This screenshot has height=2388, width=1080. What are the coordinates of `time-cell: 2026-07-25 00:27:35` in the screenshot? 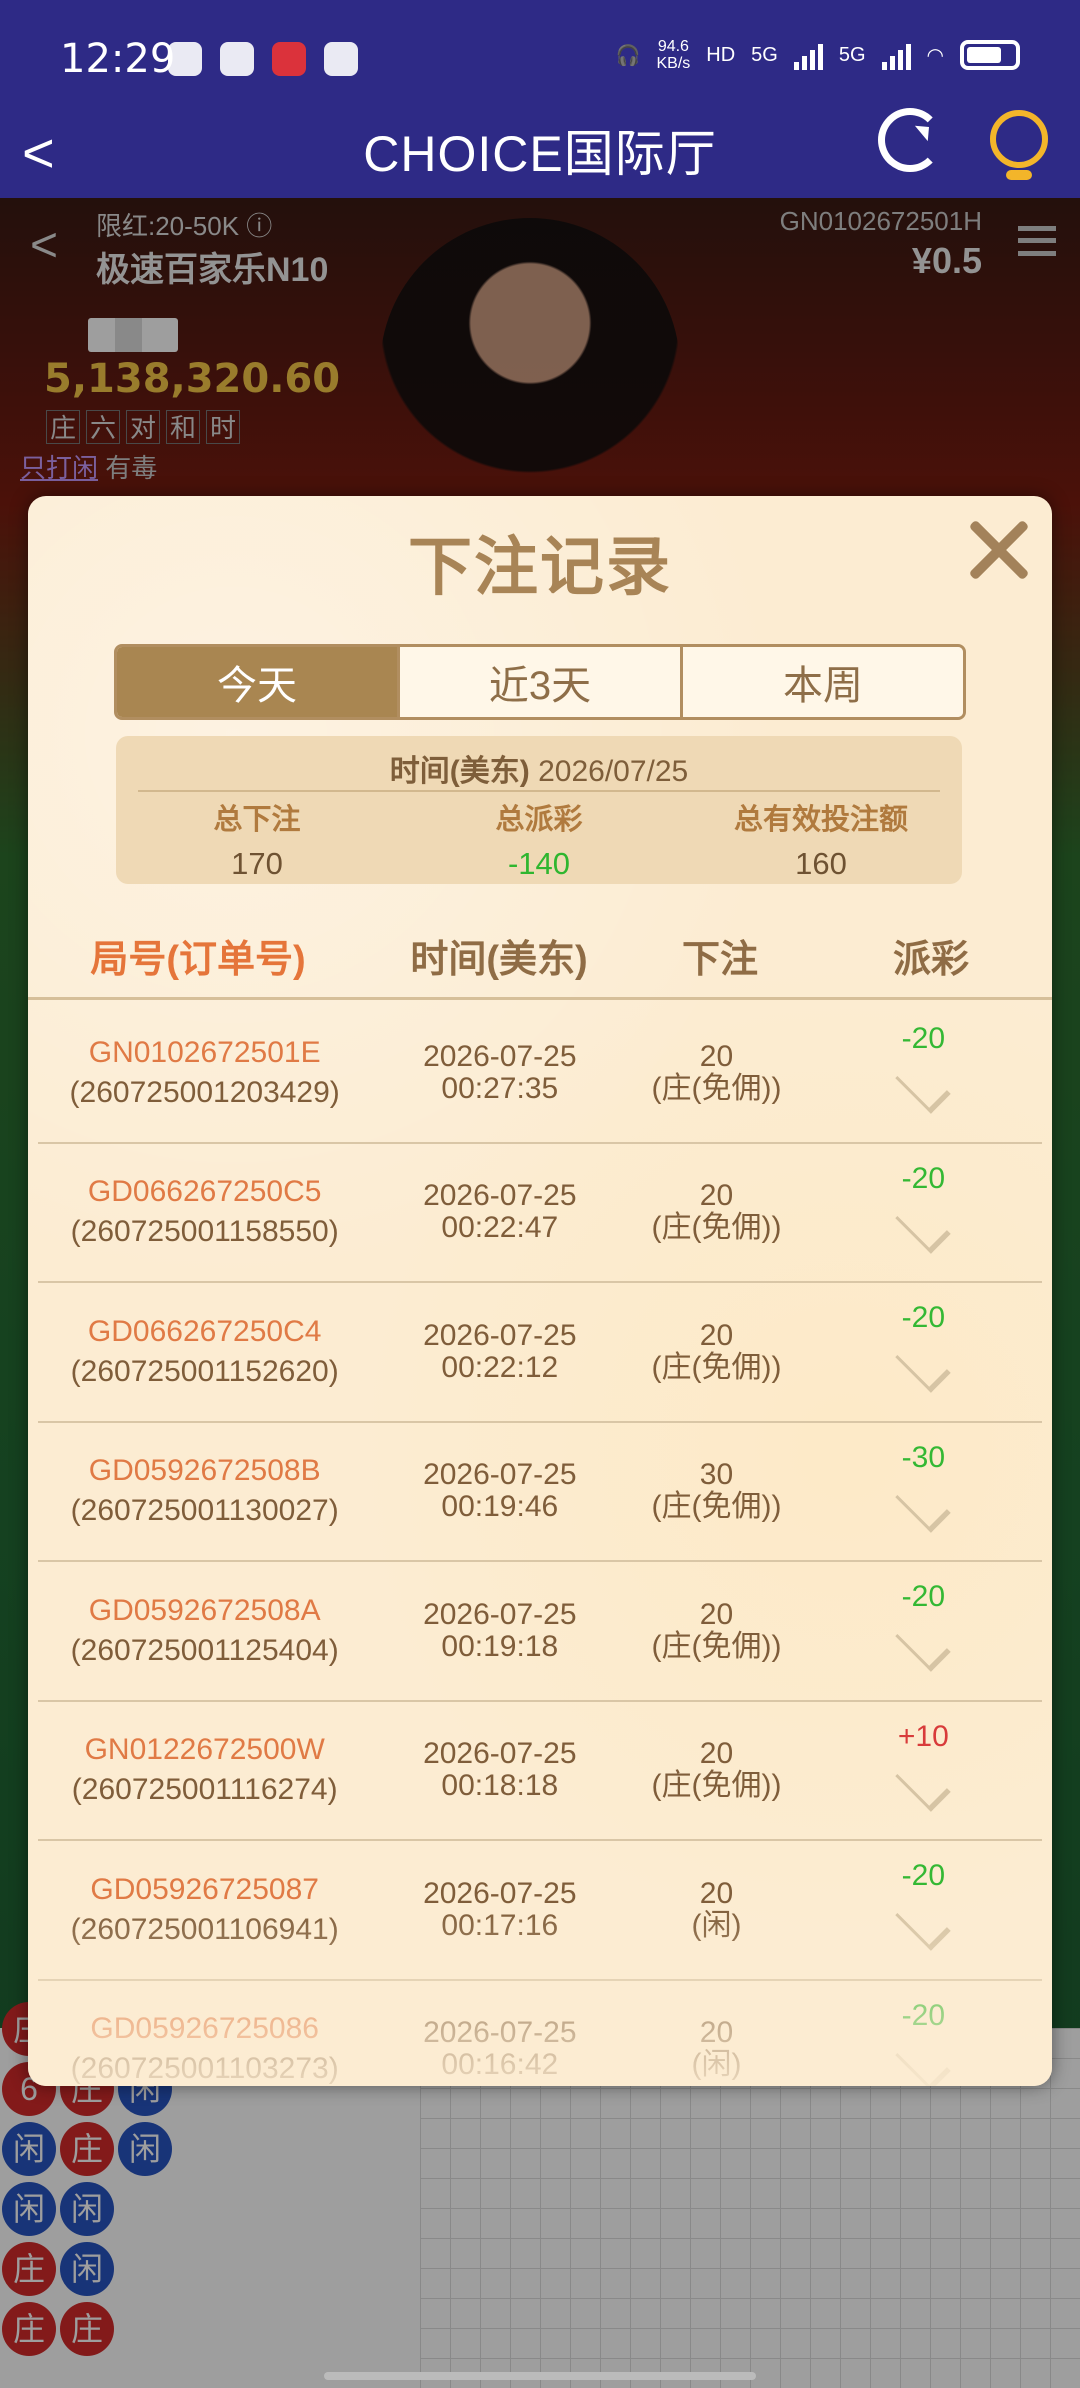 It's located at (499, 1073).